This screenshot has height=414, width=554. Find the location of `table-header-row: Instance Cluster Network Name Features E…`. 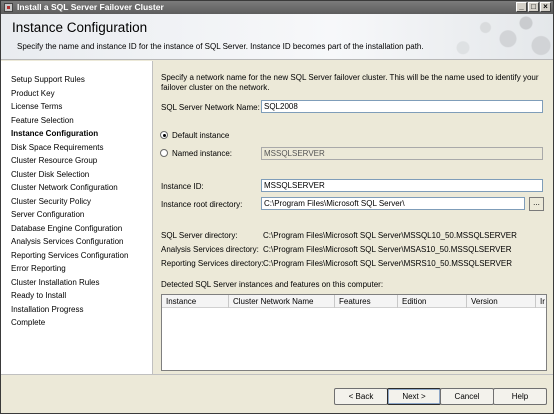

table-header-row: Instance Cluster Network Name Features E… is located at coordinates (354, 301).